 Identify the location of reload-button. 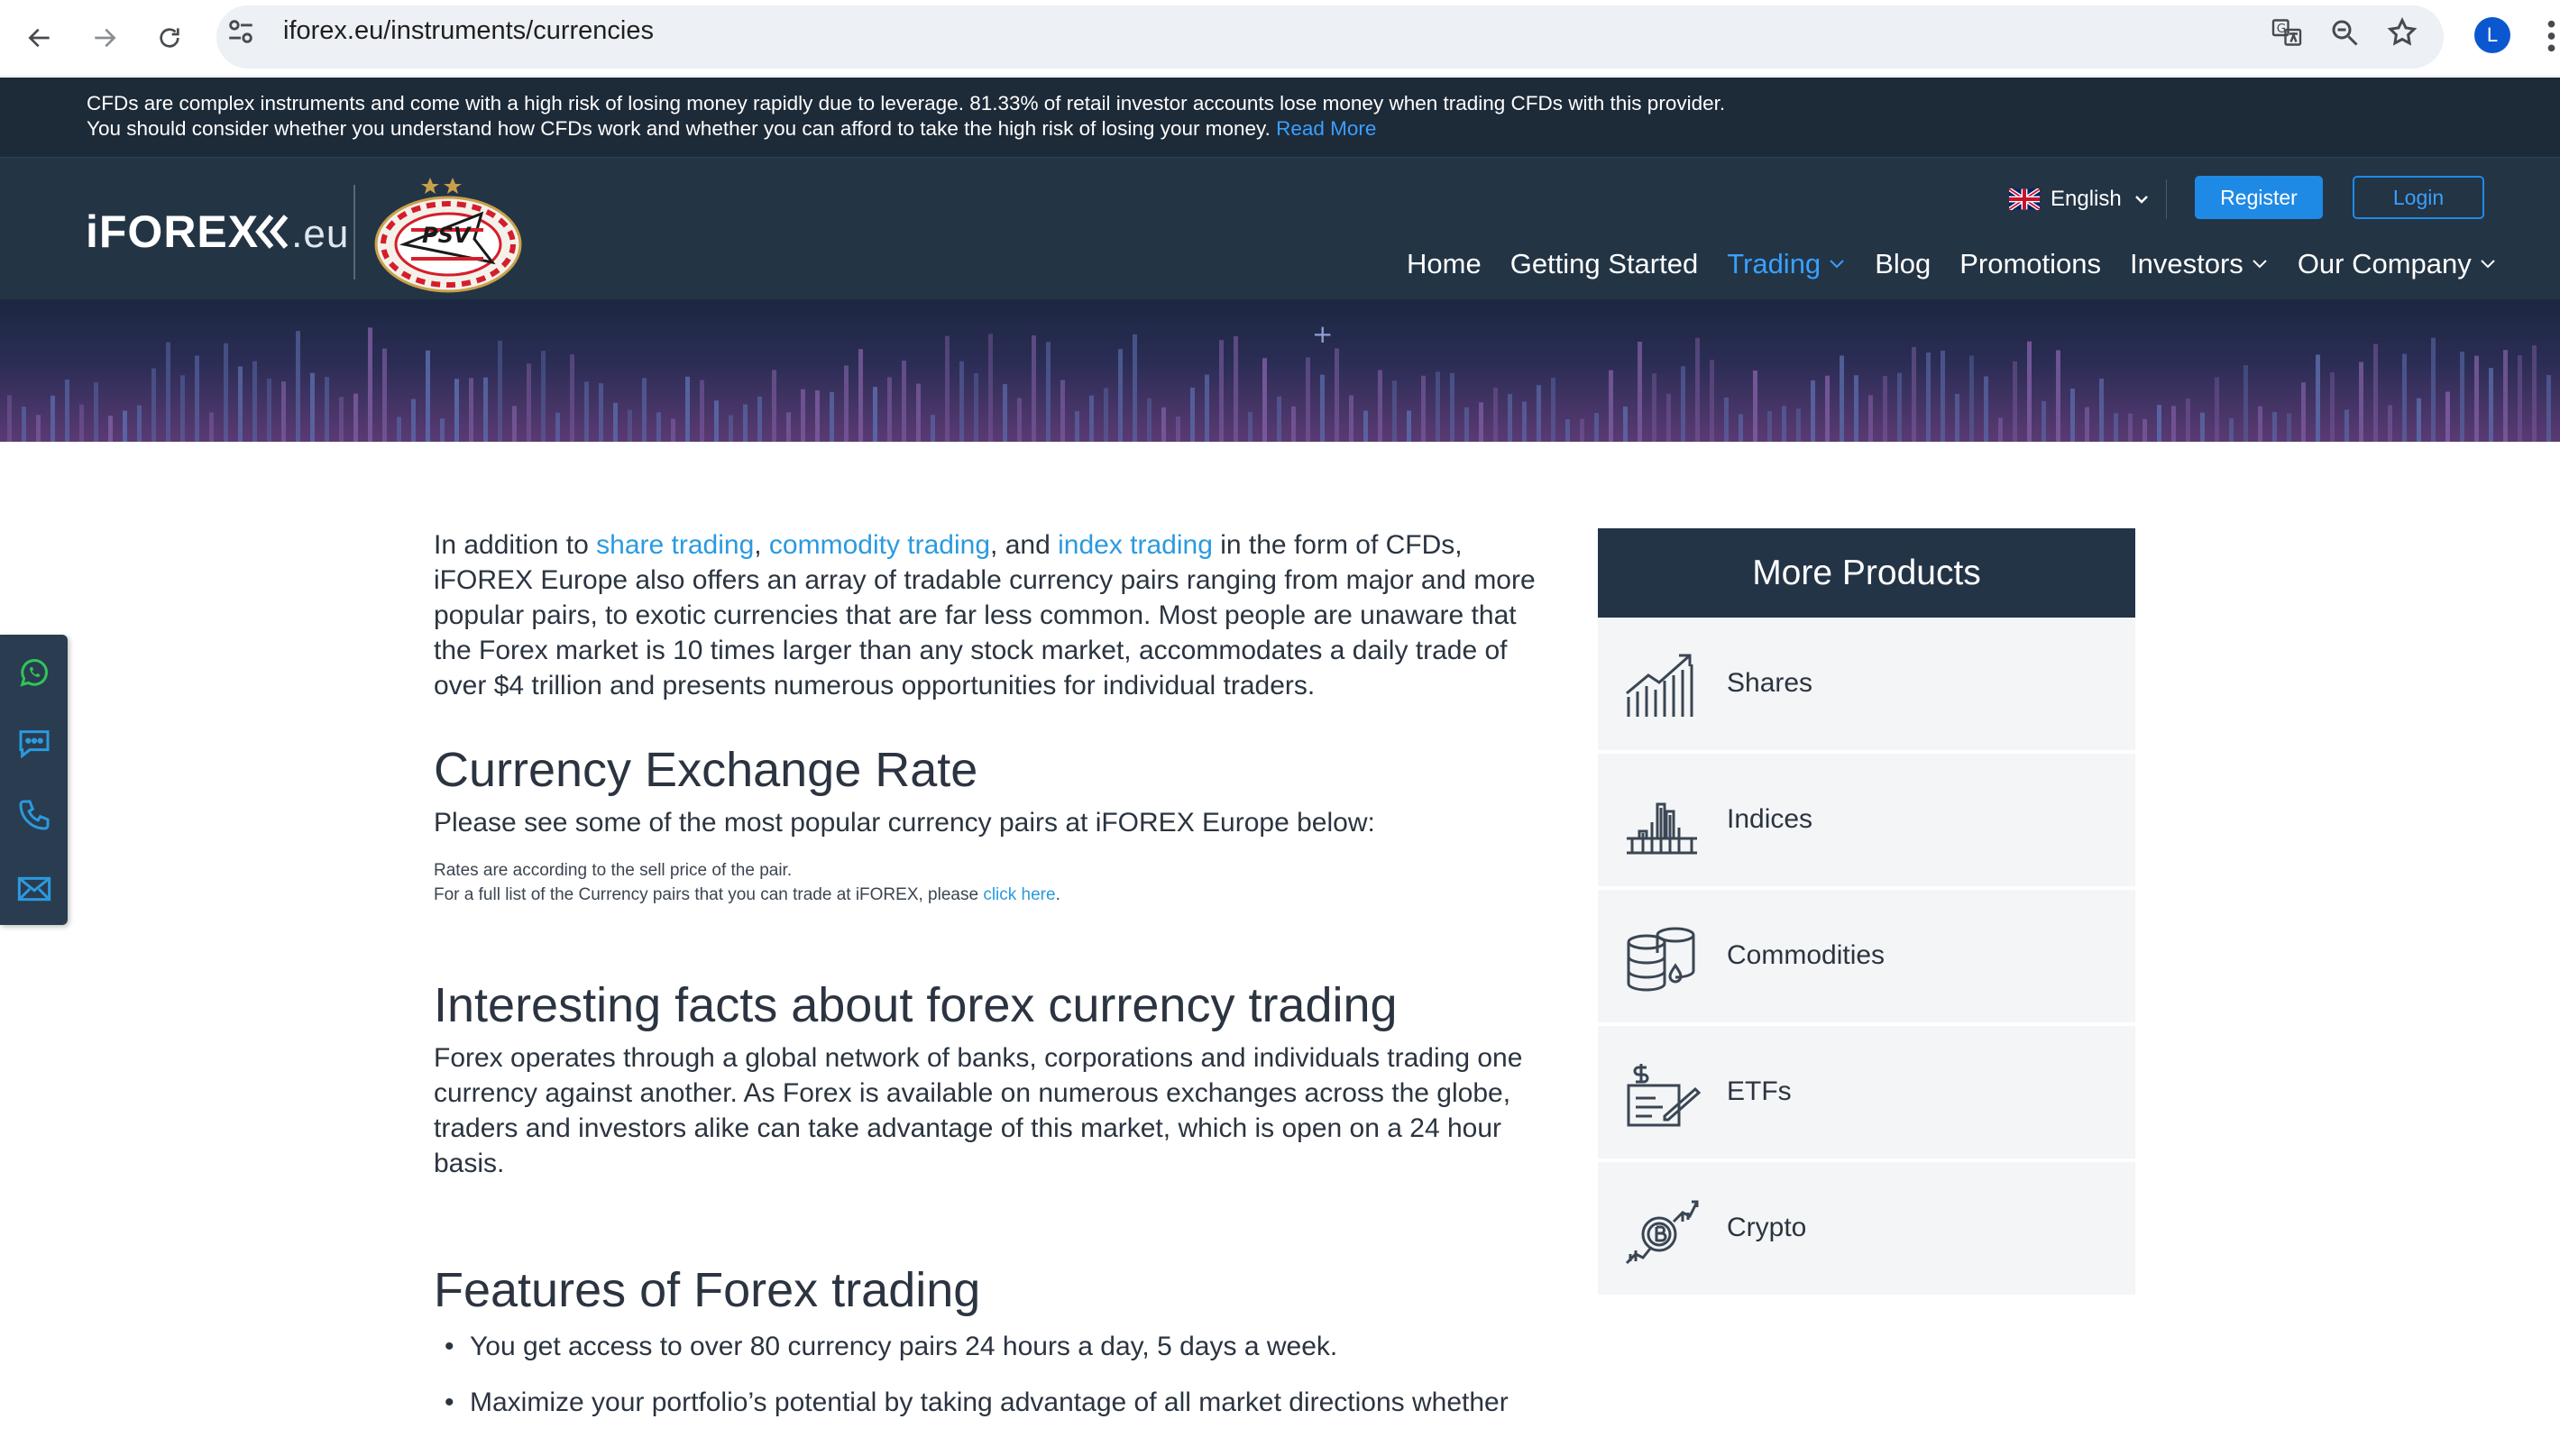
(169, 38).